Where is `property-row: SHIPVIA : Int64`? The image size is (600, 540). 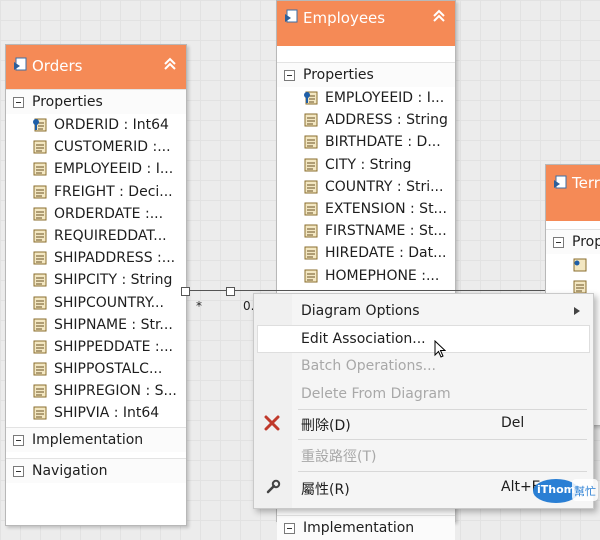 property-row: SHIPVIA : Int64 is located at coordinates (96, 413).